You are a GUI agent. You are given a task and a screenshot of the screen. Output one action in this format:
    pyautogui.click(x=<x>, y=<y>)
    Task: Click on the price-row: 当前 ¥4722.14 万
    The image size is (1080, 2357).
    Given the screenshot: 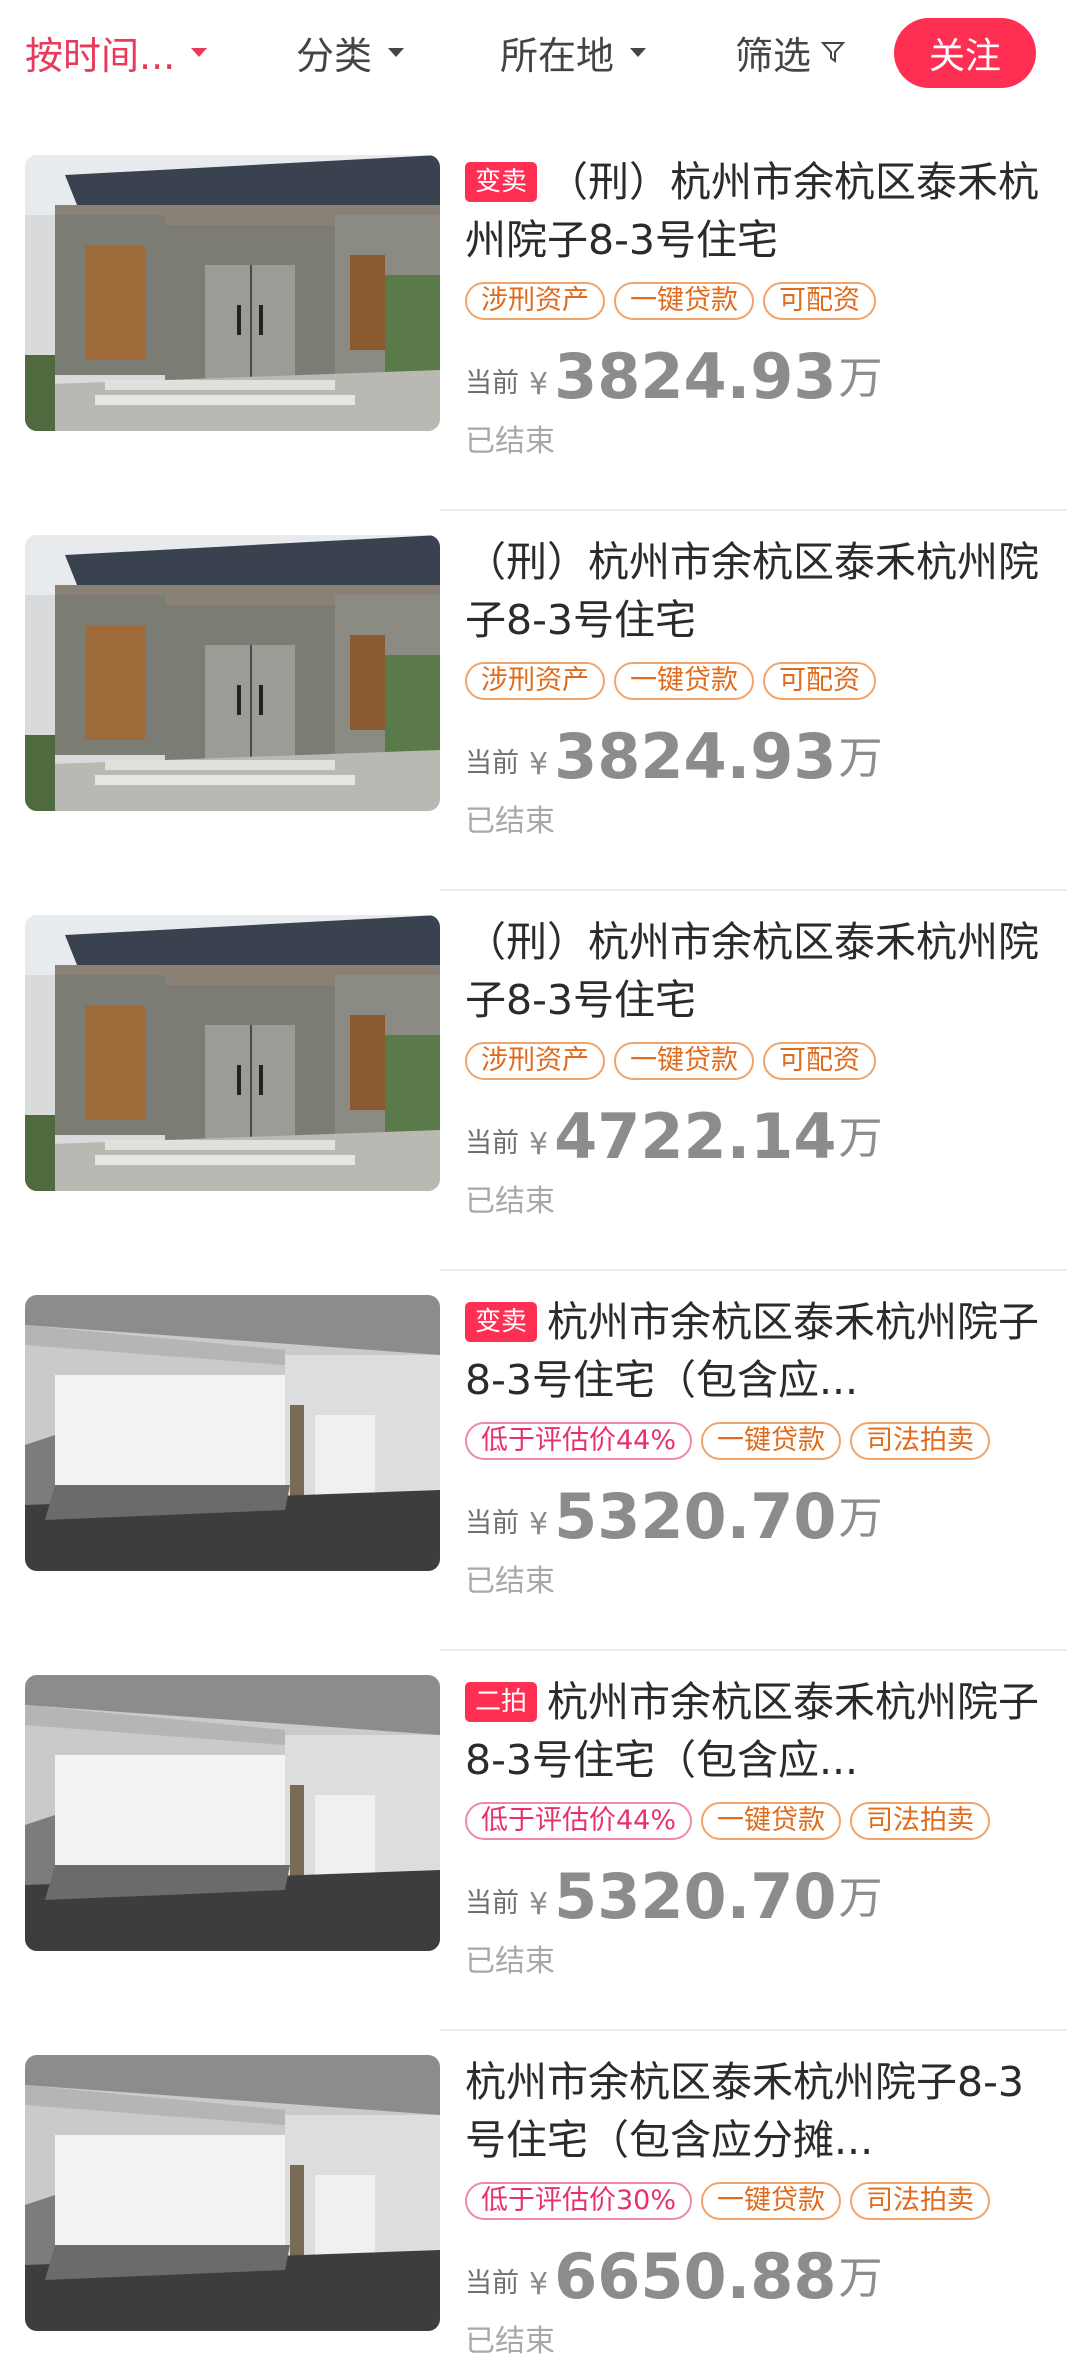 What is the action you would take?
    pyautogui.click(x=760, y=1137)
    